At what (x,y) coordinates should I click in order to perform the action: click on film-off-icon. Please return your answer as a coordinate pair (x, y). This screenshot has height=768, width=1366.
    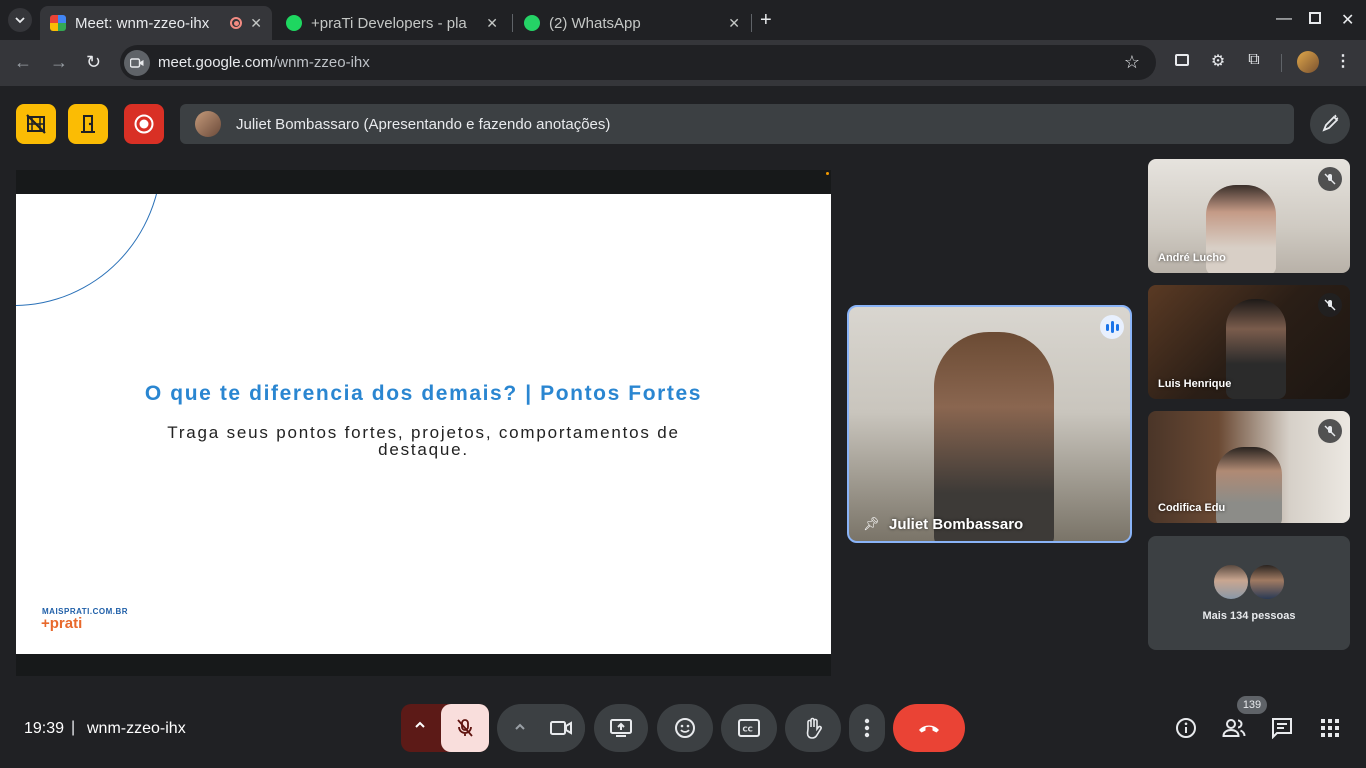
    Looking at the image, I should click on (36, 124).